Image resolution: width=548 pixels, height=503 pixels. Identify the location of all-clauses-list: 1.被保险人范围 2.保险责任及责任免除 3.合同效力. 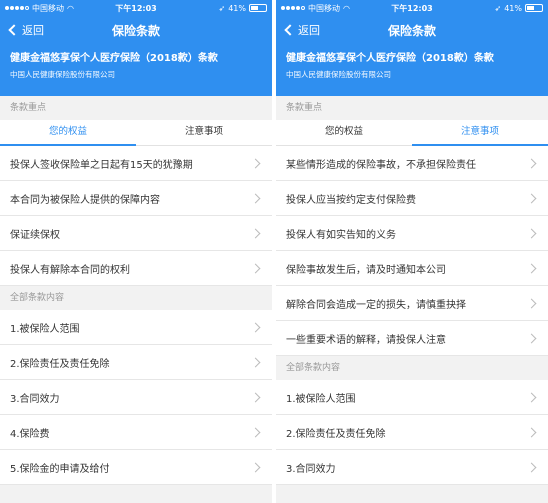
(412, 432).